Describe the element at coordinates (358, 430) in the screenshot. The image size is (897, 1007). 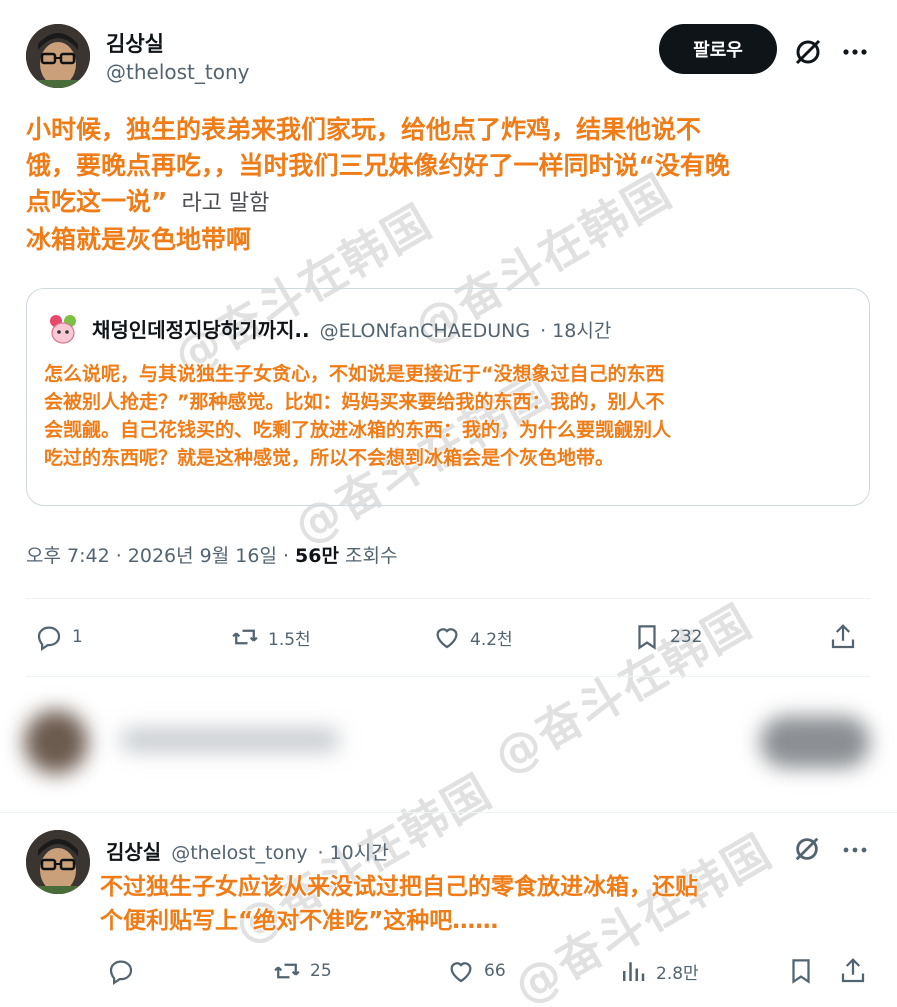
I see `overlay-line: 会觊觎。自己花钱买的、吃剩了放进冰箱的东西：我的，为什么要觊觎别人` at that location.